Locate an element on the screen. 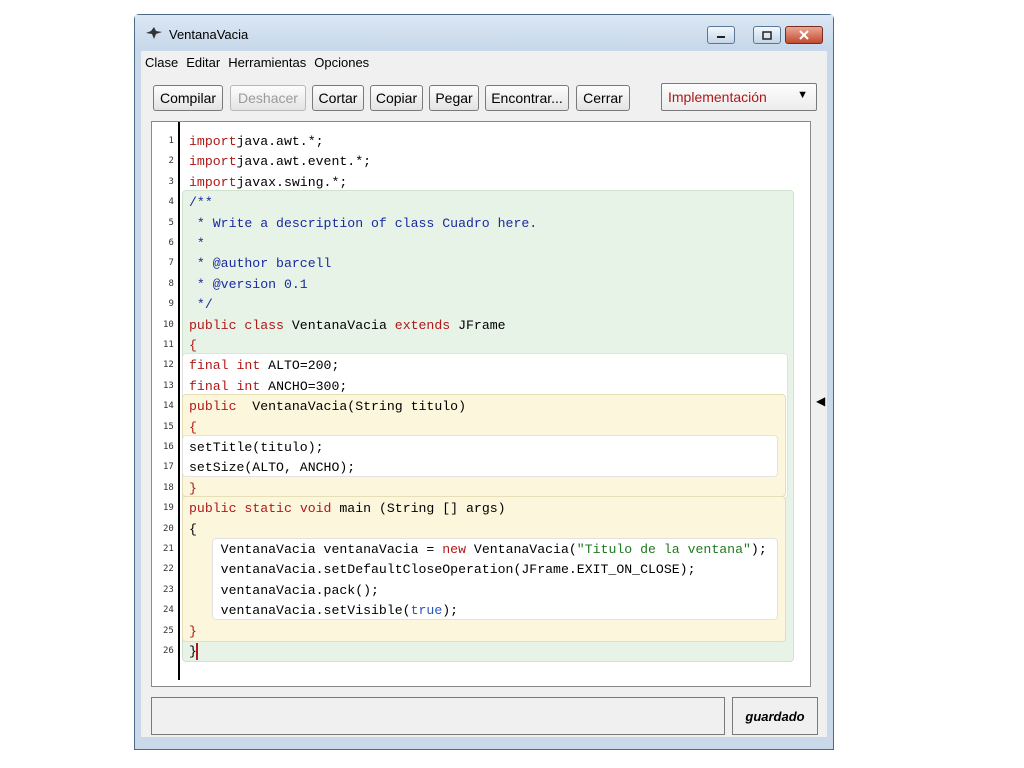 The height and width of the screenshot is (768, 1024). line-number: 16 is located at coordinates (168, 447).